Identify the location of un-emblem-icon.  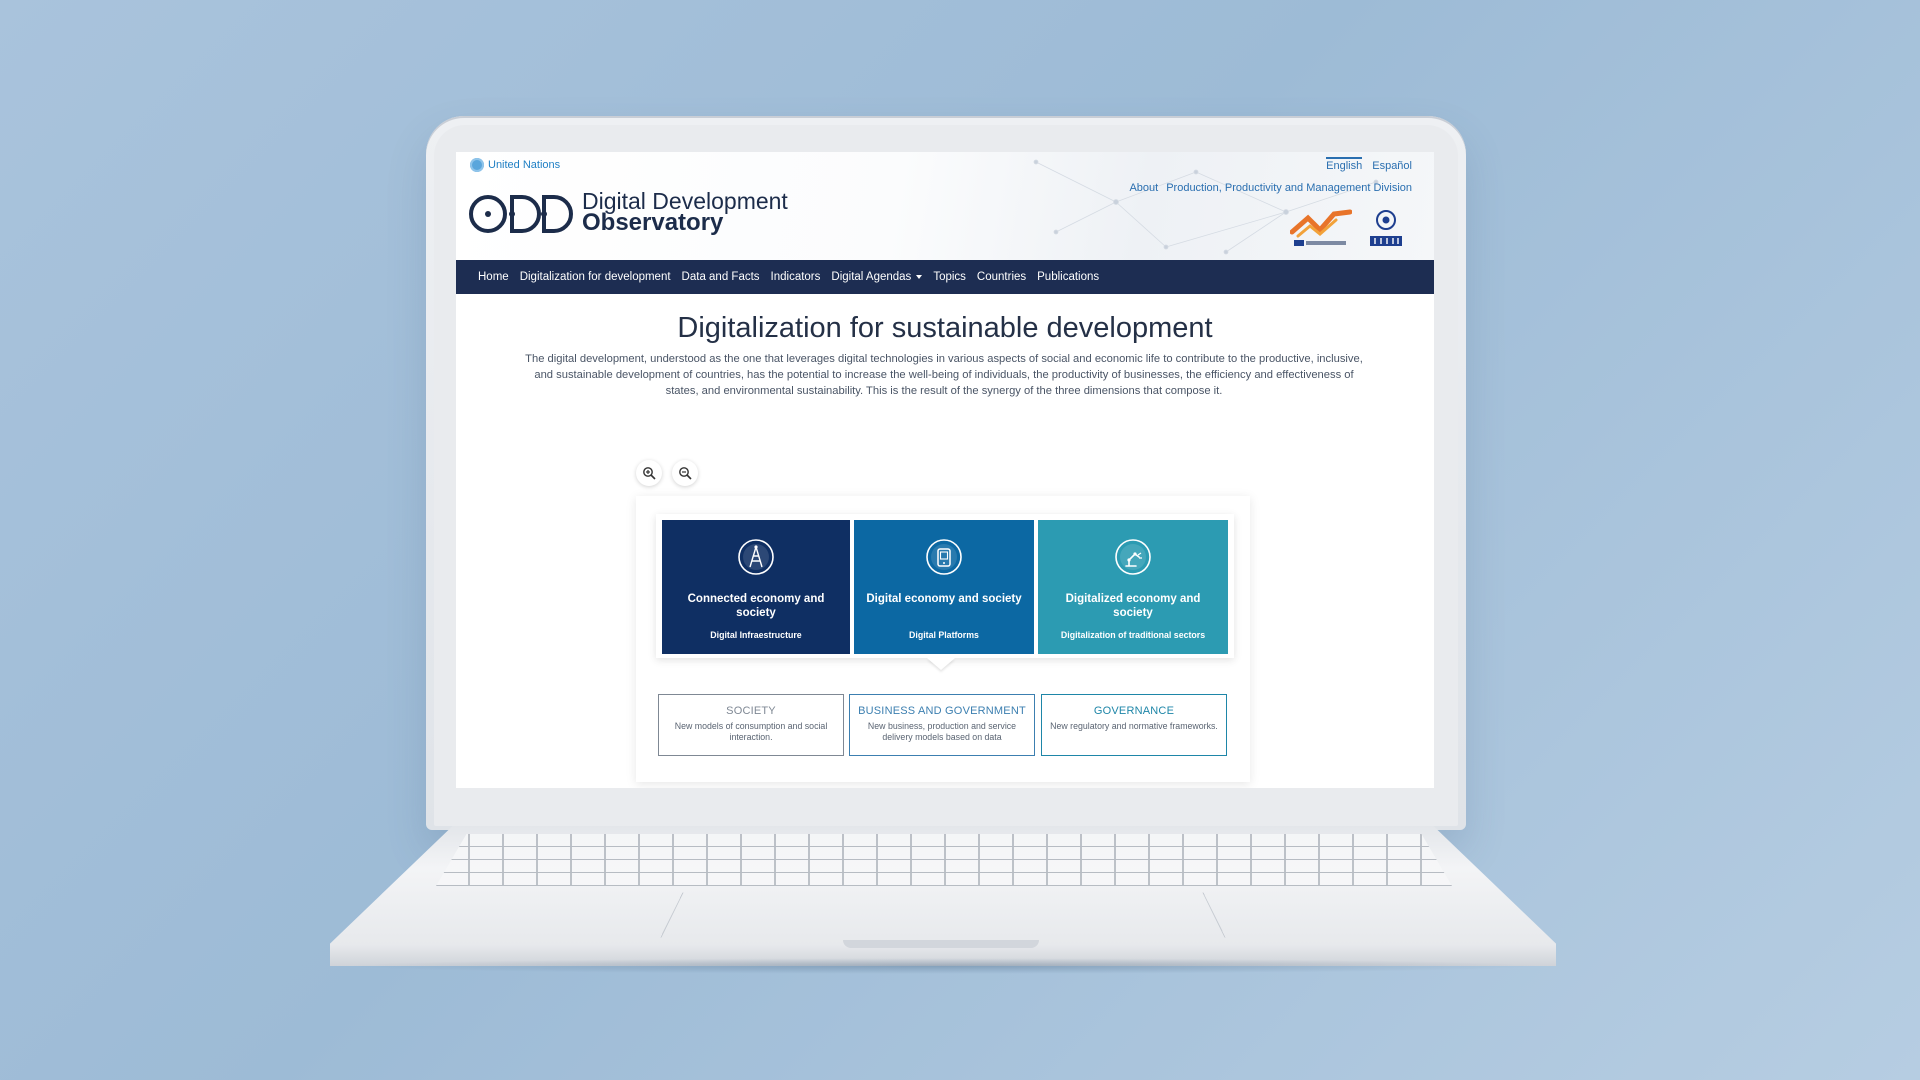
(477, 165).